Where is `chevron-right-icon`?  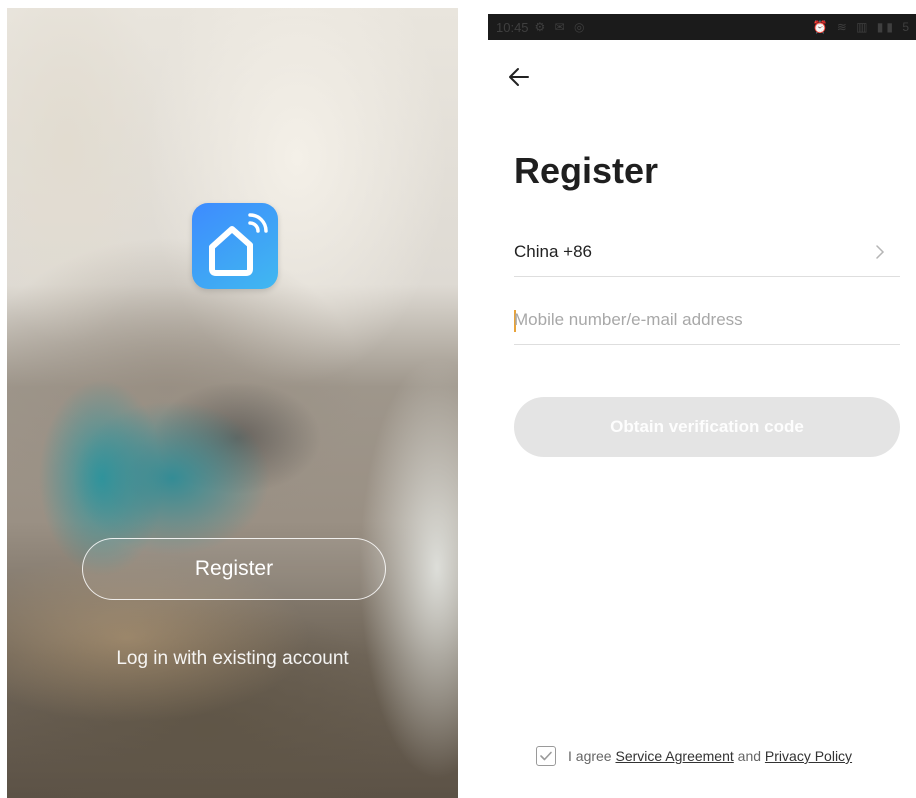 chevron-right-icon is located at coordinates (880, 252).